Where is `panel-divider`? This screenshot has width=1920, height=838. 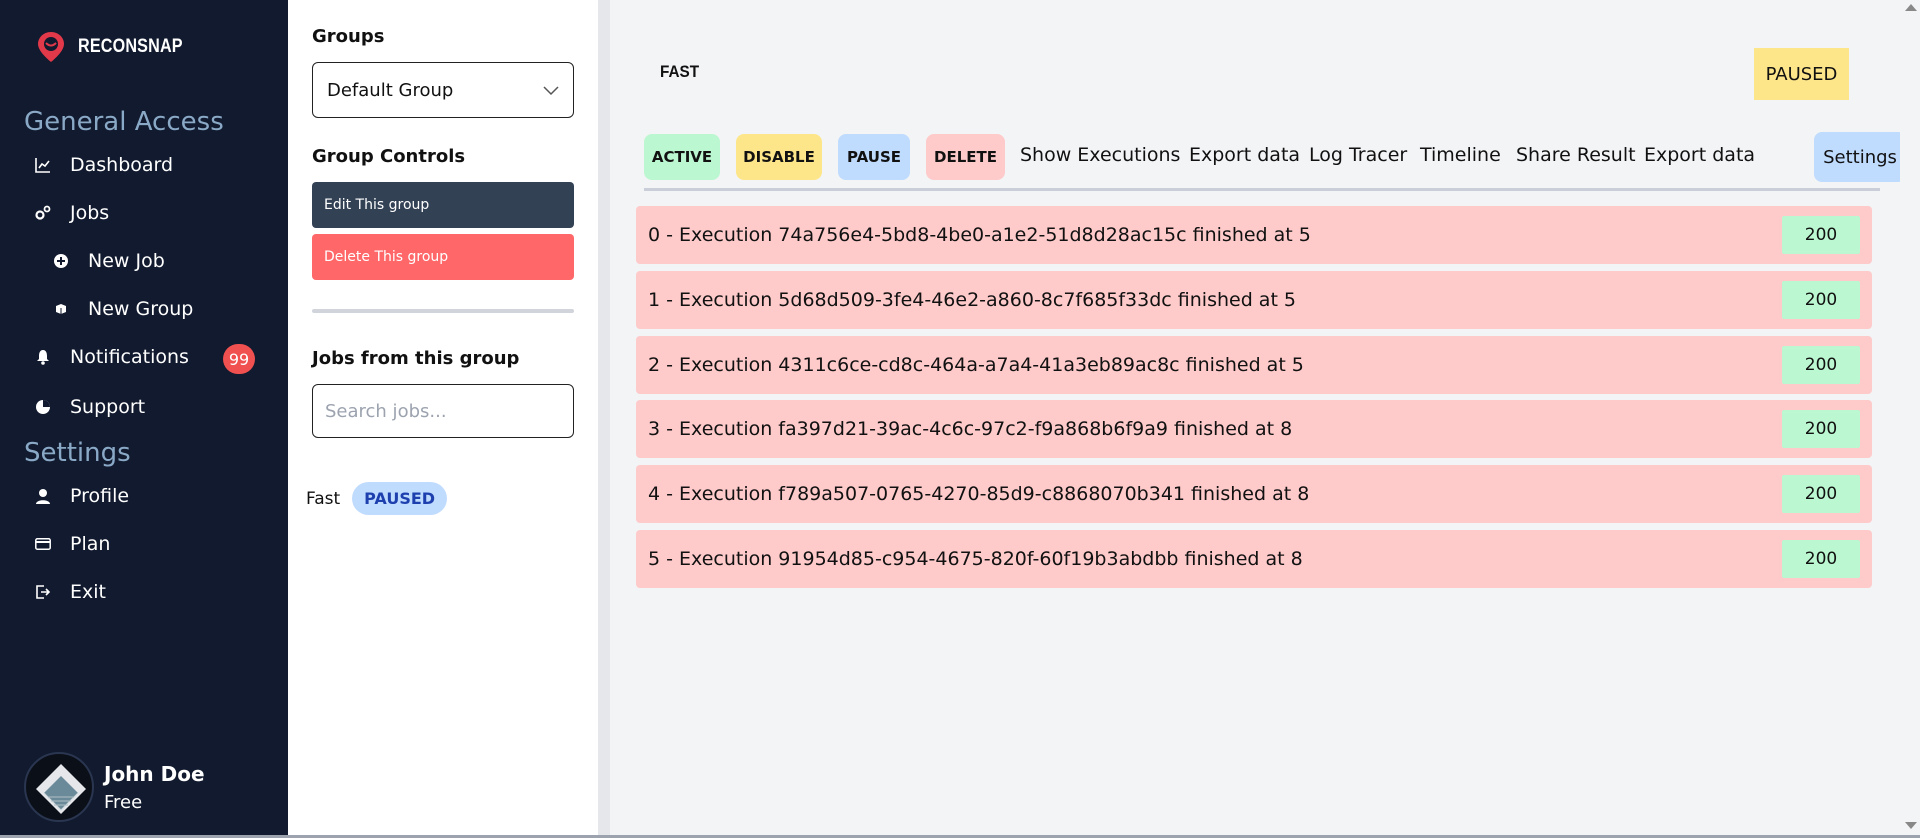 panel-divider is located at coordinates (604, 419).